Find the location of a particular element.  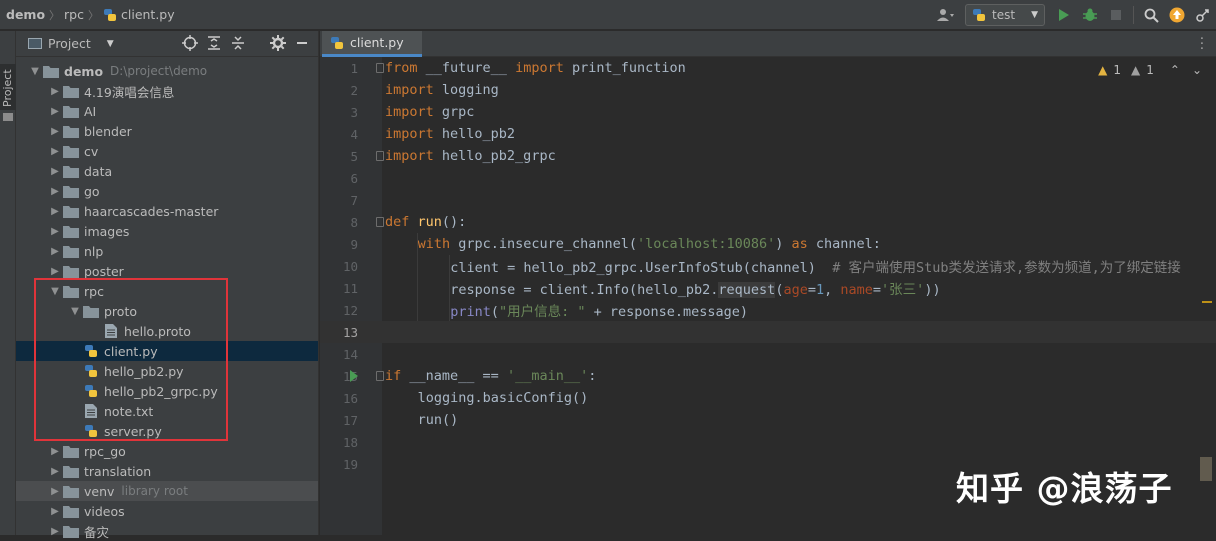

tree-item: ▶ venv library root is located at coordinates (167, 491).